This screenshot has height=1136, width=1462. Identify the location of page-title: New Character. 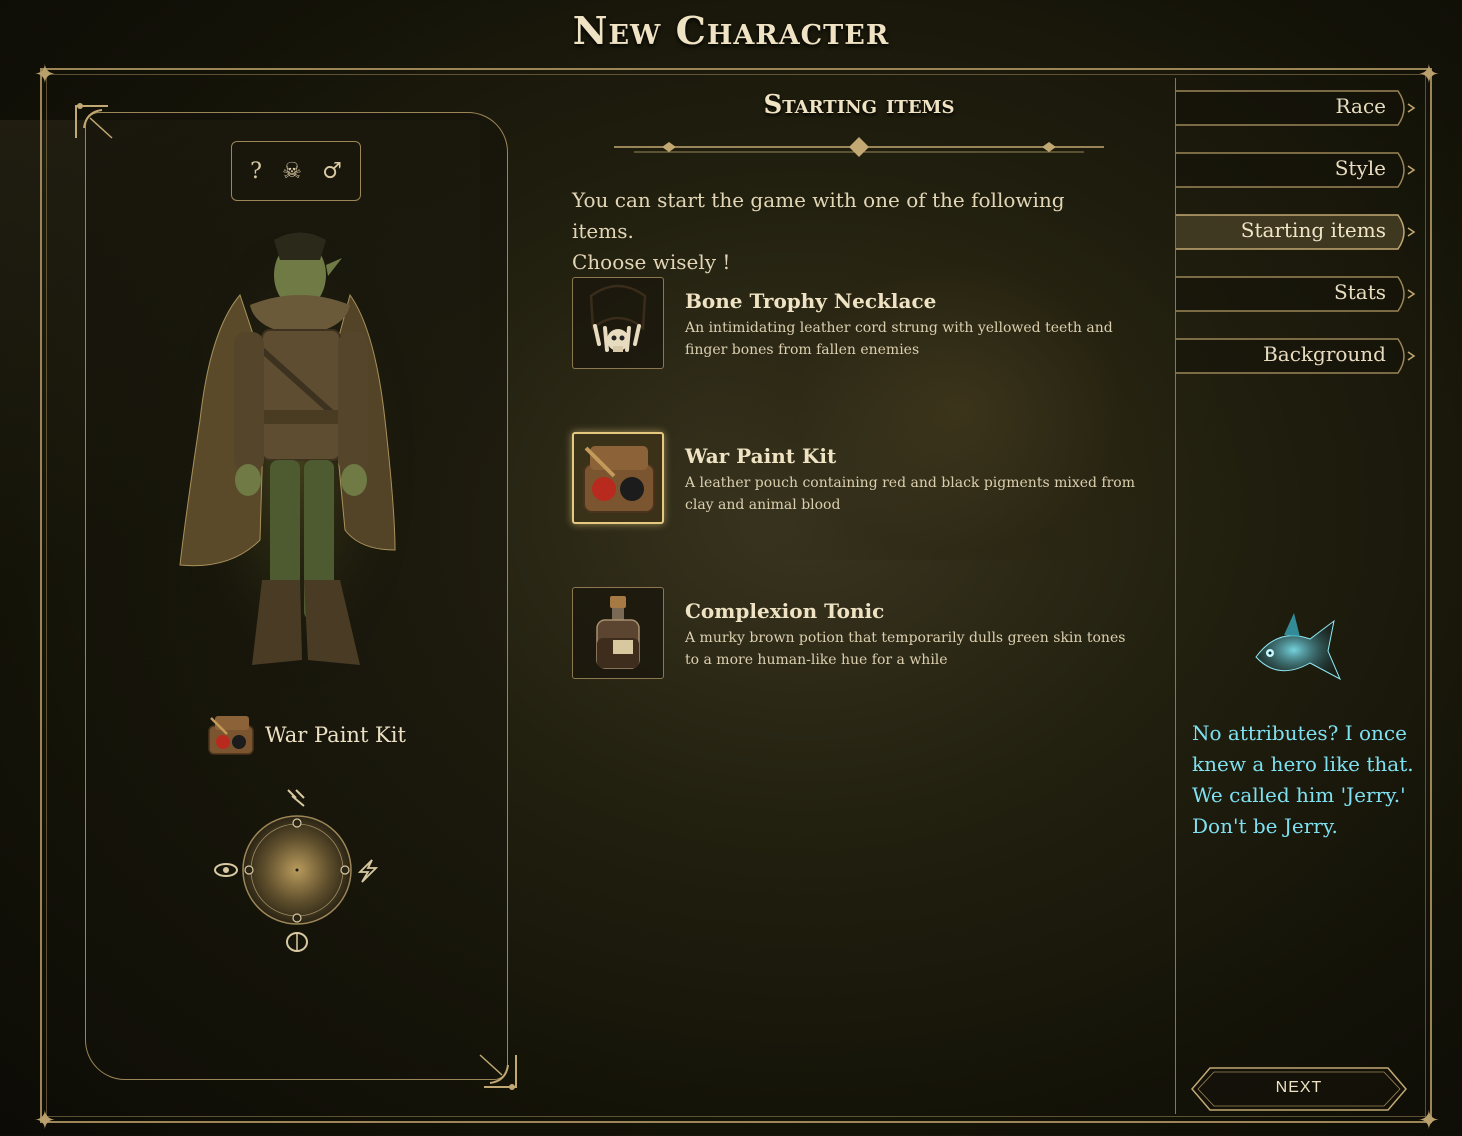
(731, 30).